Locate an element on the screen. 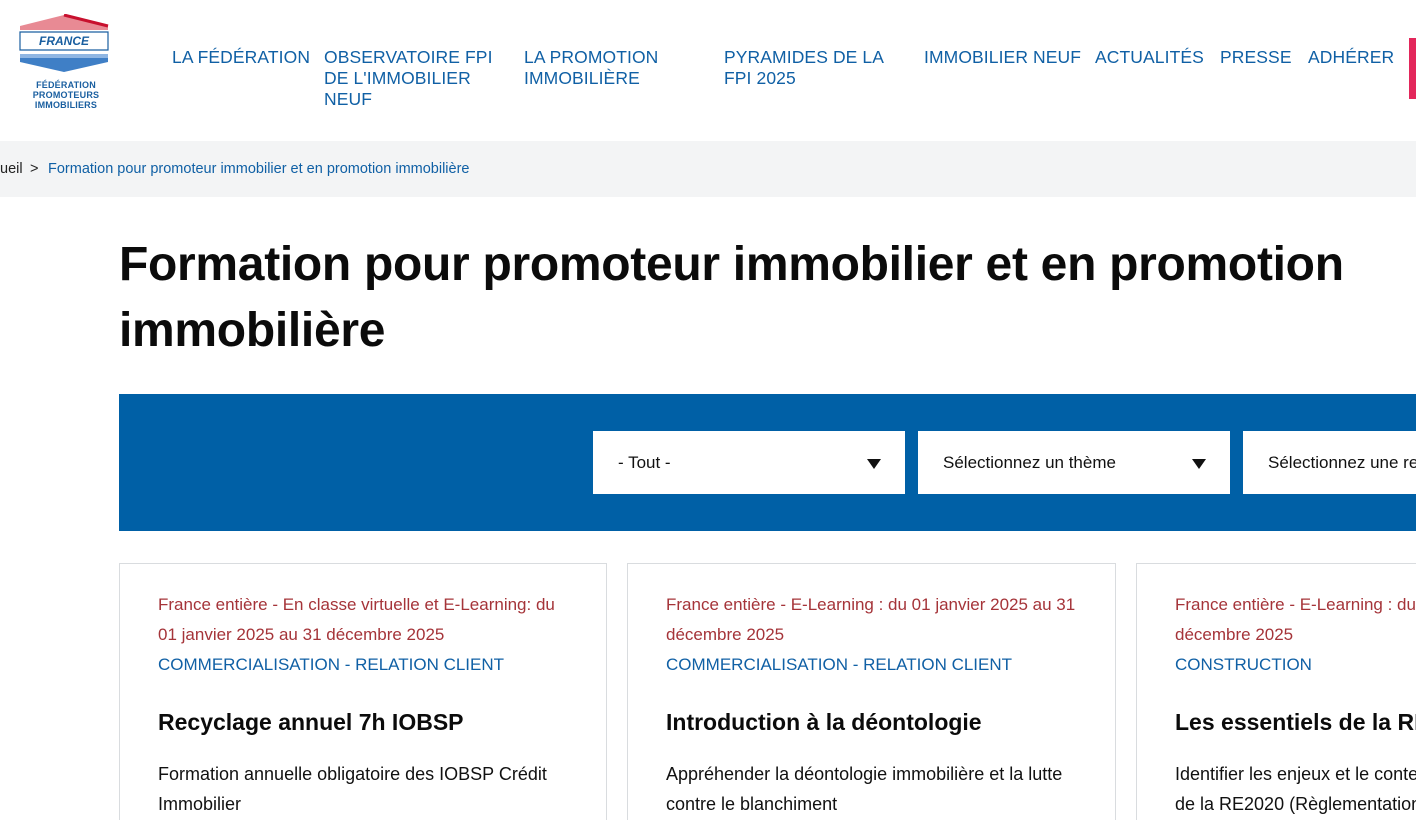 This screenshot has width=1416, height=820. breadcrumb-home: ueil is located at coordinates (11, 169).